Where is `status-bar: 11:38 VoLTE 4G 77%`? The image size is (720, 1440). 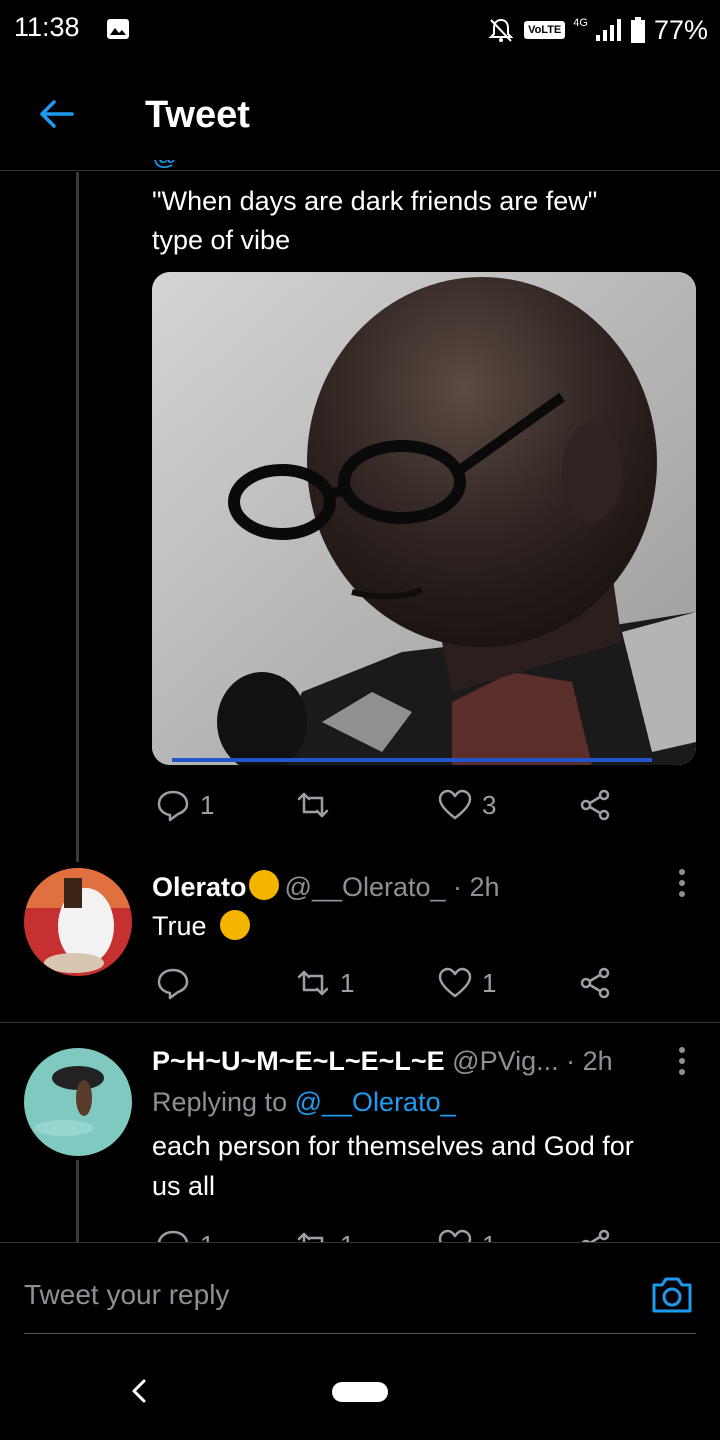 status-bar: 11:38 VoLTE 4G 77% is located at coordinates (360, 30).